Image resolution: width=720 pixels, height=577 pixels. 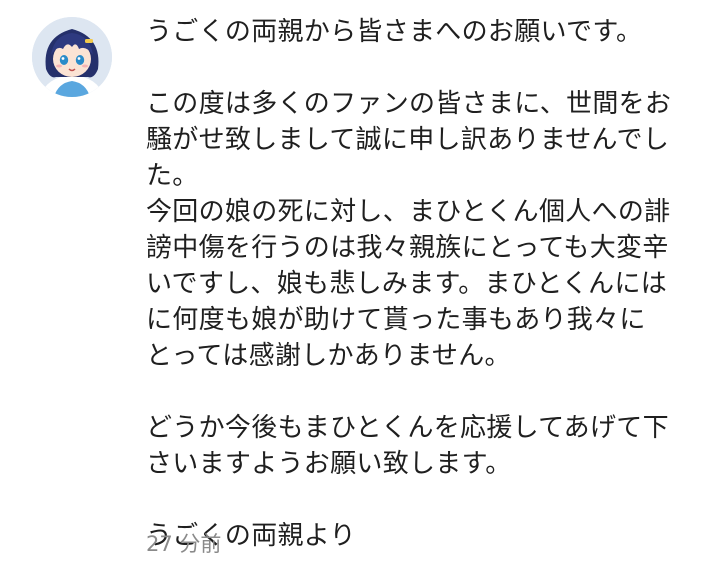 I want to click on comment-timestamp: 27 分前, so click(x=184, y=544).